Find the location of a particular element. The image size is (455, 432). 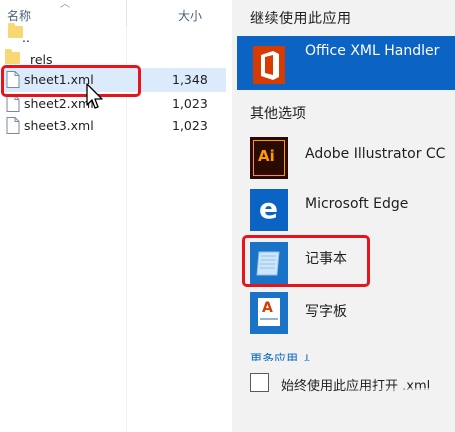

always-use-checkbox is located at coordinates (259, 382).